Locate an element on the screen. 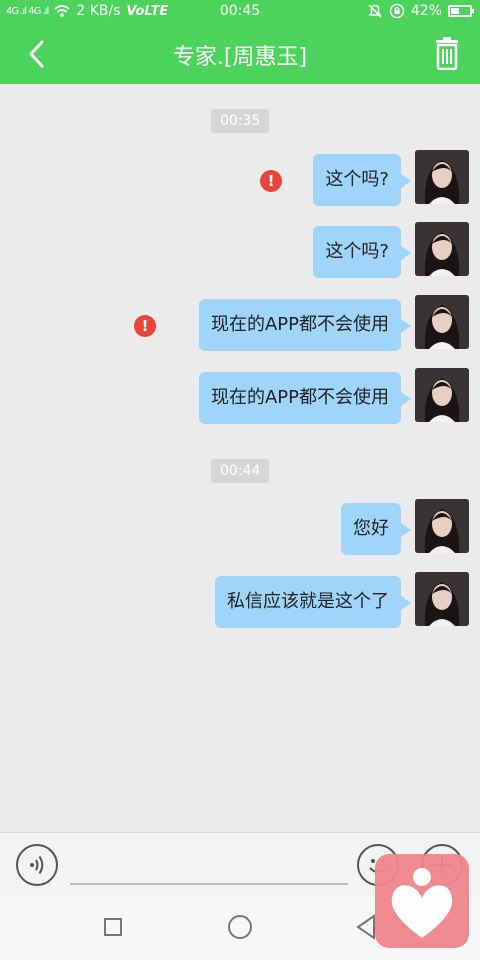  trash-icon is located at coordinates (447, 54).